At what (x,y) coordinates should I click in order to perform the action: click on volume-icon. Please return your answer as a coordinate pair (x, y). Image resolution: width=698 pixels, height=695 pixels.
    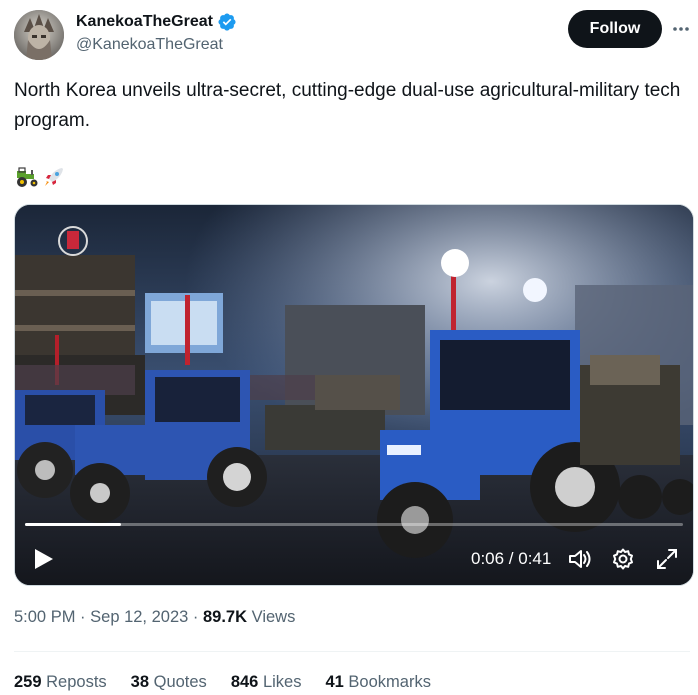
    Looking at the image, I should click on (580, 559).